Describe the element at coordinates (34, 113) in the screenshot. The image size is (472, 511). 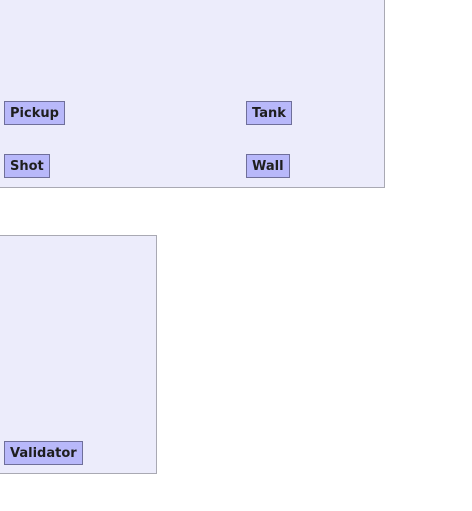
I see `class-pickup: Pickup` at that location.